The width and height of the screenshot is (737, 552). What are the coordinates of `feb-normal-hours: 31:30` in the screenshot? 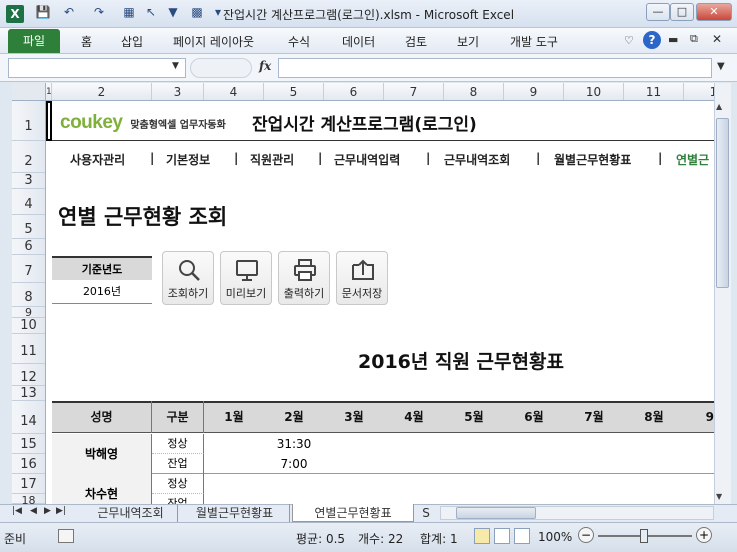 It's located at (294, 444).